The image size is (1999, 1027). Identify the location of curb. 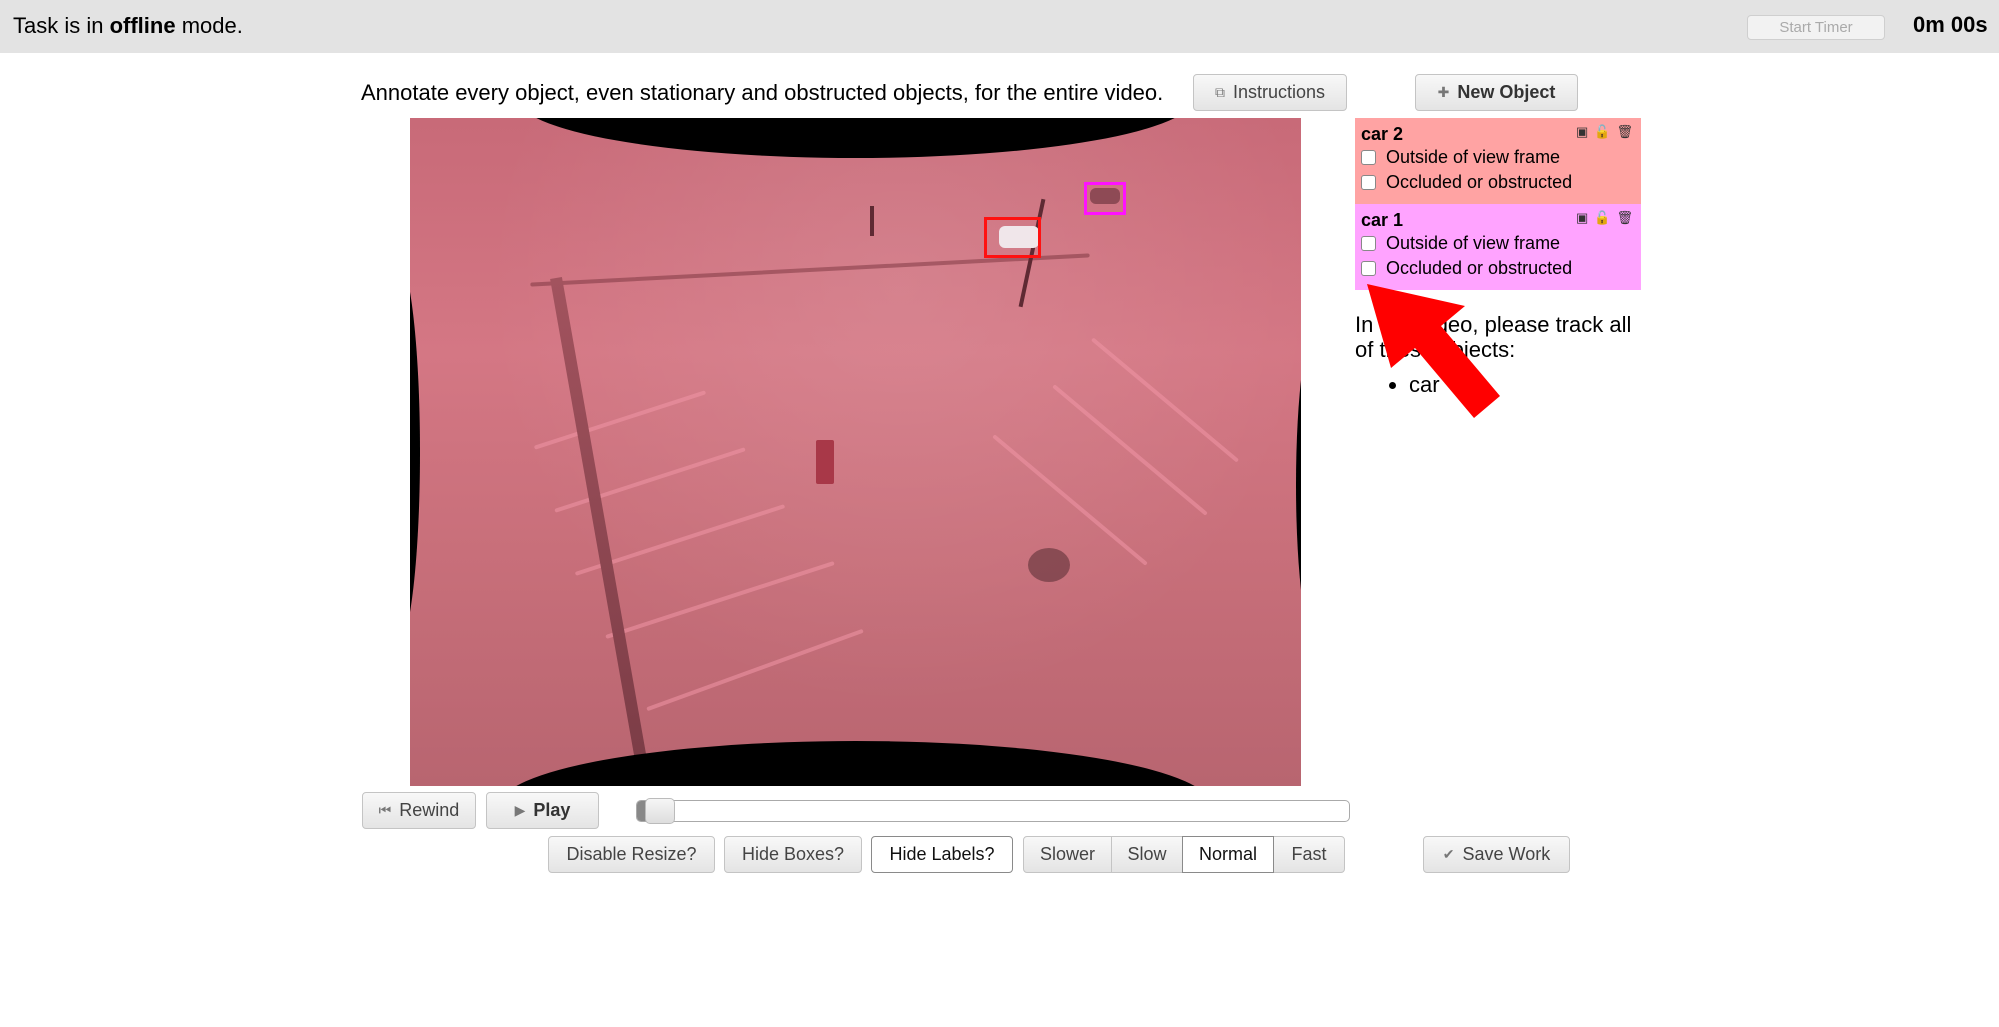
(599, 524).